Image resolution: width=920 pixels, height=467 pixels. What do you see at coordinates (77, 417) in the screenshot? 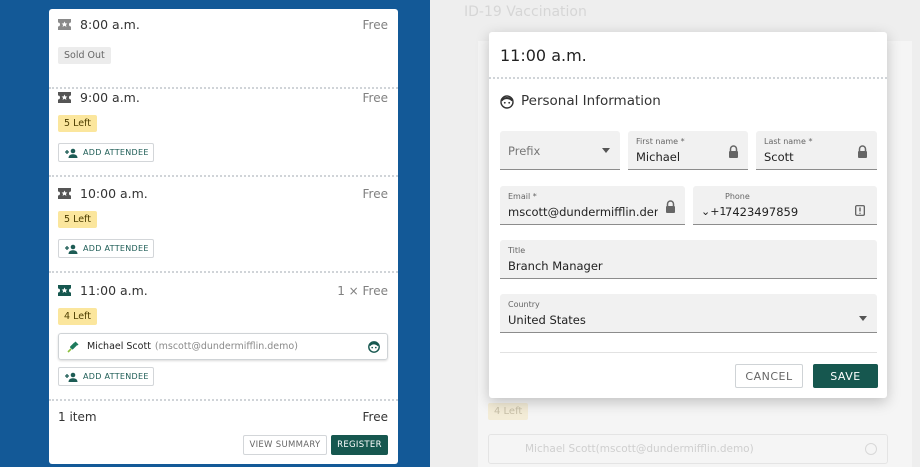
I see `item-count: 1 item` at bounding box center [77, 417].